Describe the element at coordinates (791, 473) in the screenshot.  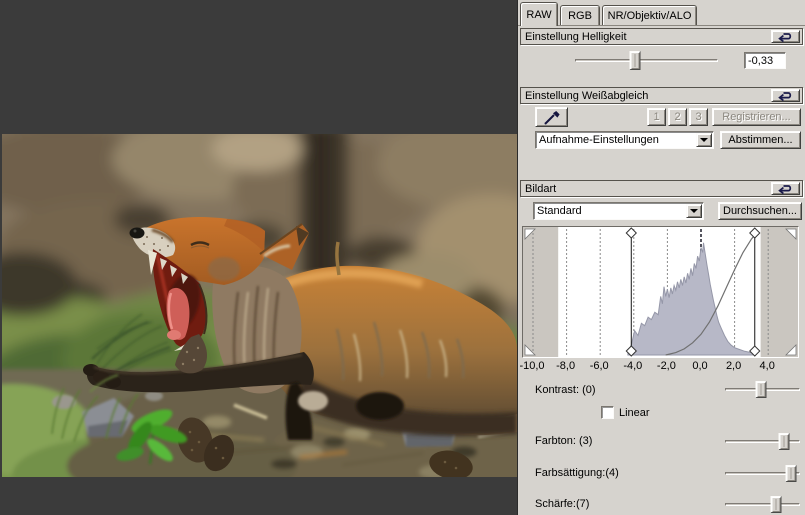
I see `saturation-slider-thumb` at that location.